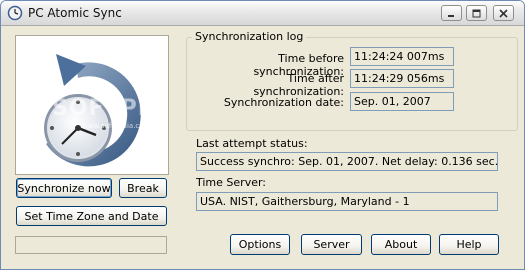 This screenshot has width=525, height=270. What do you see at coordinates (15, 13) in the screenshot?
I see `app-clock-icon` at bounding box center [15, 13].